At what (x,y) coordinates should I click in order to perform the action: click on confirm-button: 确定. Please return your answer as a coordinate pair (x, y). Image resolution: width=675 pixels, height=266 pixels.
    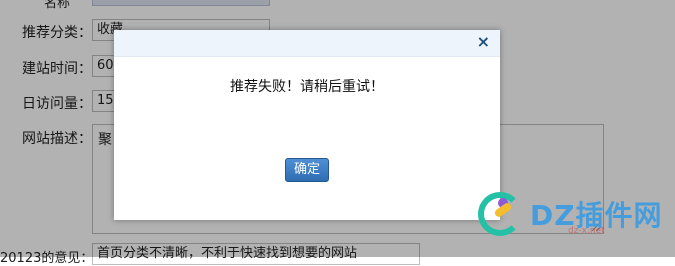
    Looking at the image, I should click on (307, 170).